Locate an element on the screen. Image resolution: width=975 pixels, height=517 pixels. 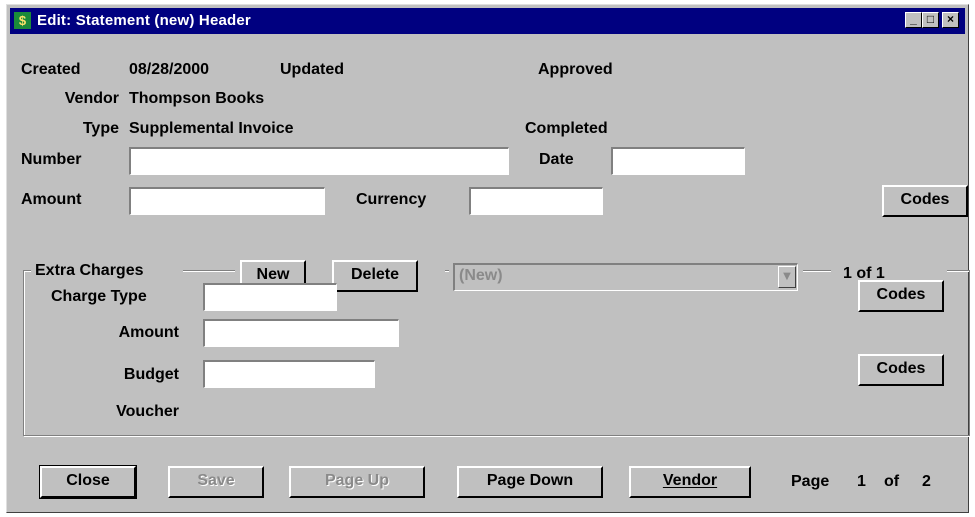
number-label: Number is located at coordinates (51, 159).